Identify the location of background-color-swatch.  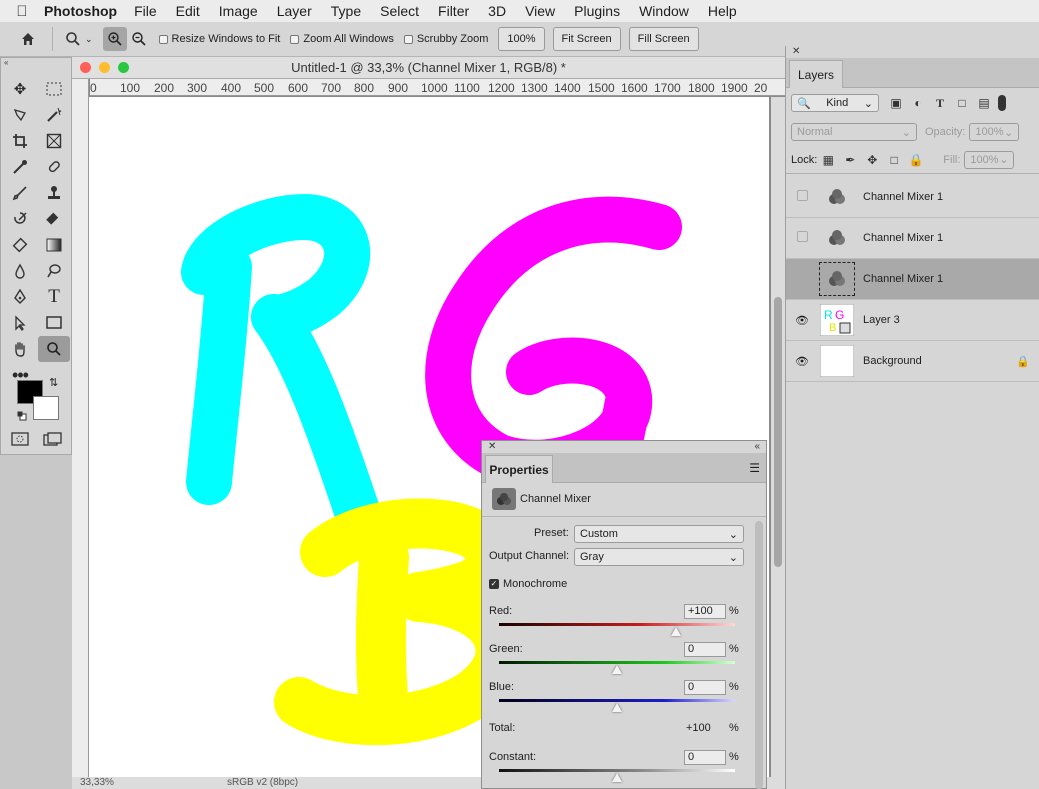
(46, 408).